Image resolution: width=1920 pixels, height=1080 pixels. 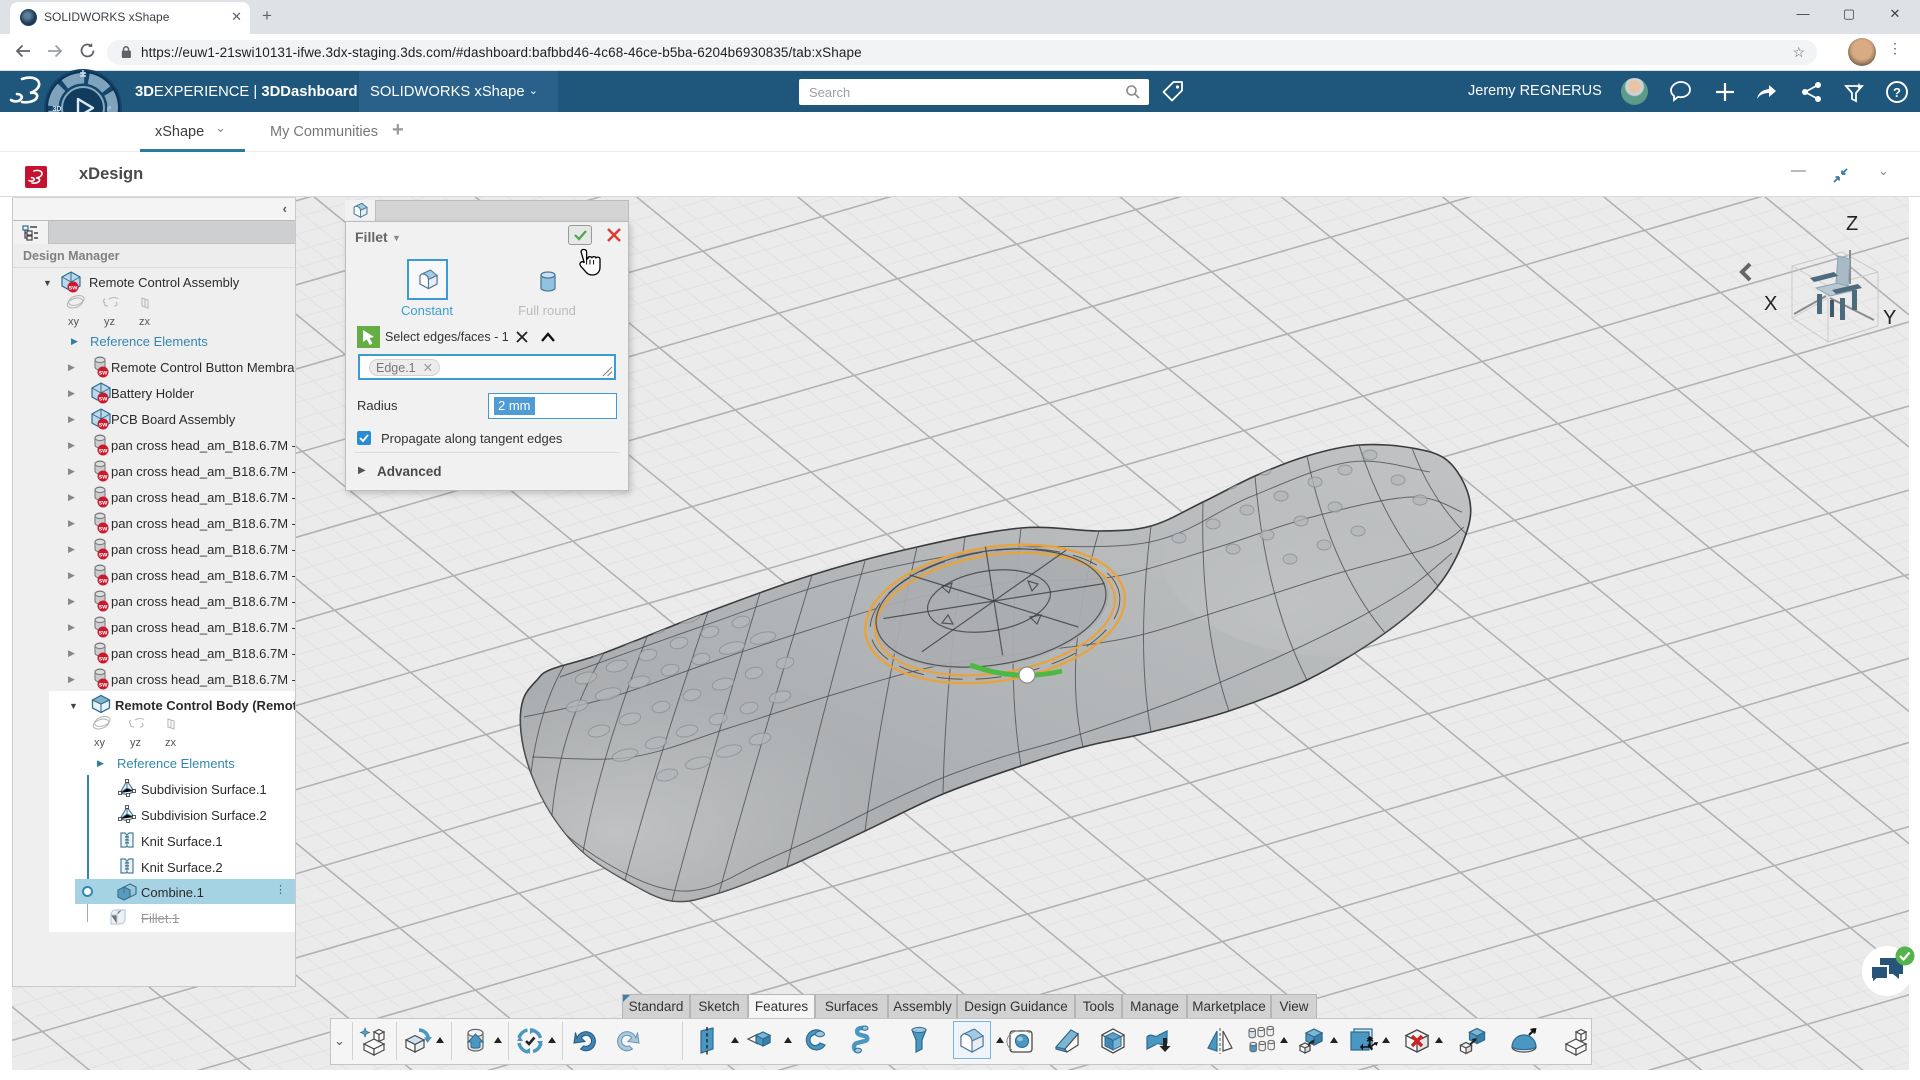 What do you see at coordinates (1889, 318) in the screenshot?
I see `svg-text: Y` at bounding box center [1889, 318].